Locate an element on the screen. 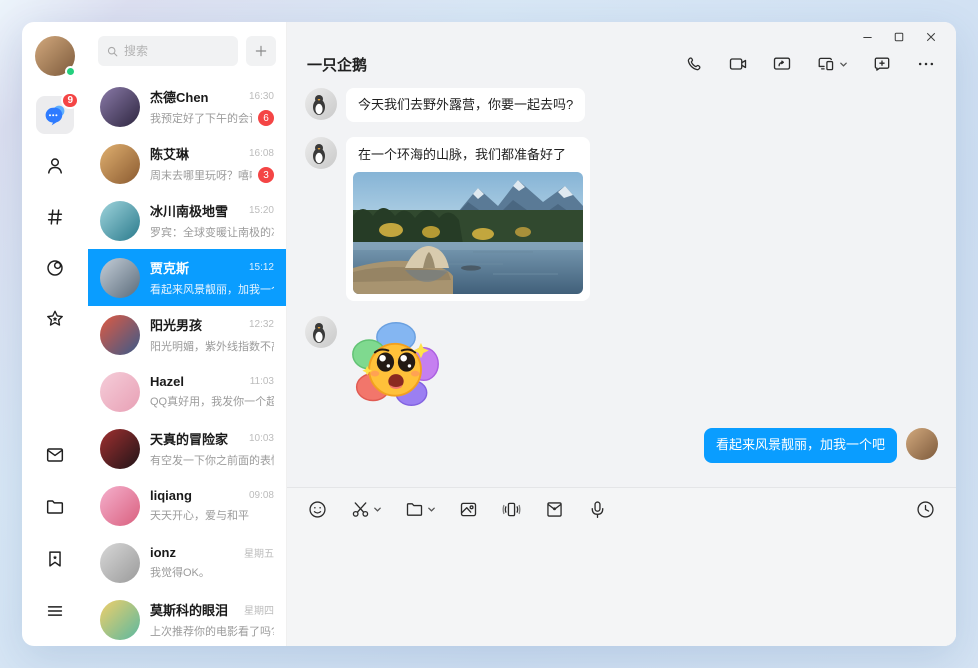 This screenshot has width=978, height=668. search-input is located at coordinates (177, 51).